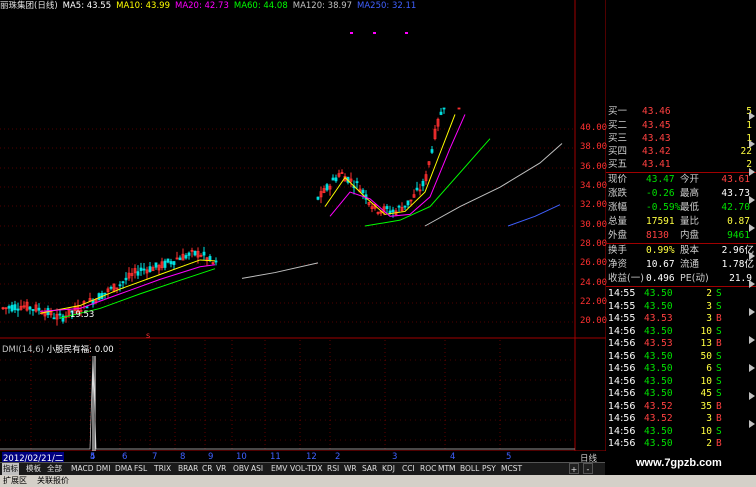 The image size is (756, 487). What do you see at coordinates (574, 468) in the screenshot?
I see `zoom-in-button: +` at bounding box center [574, 468].